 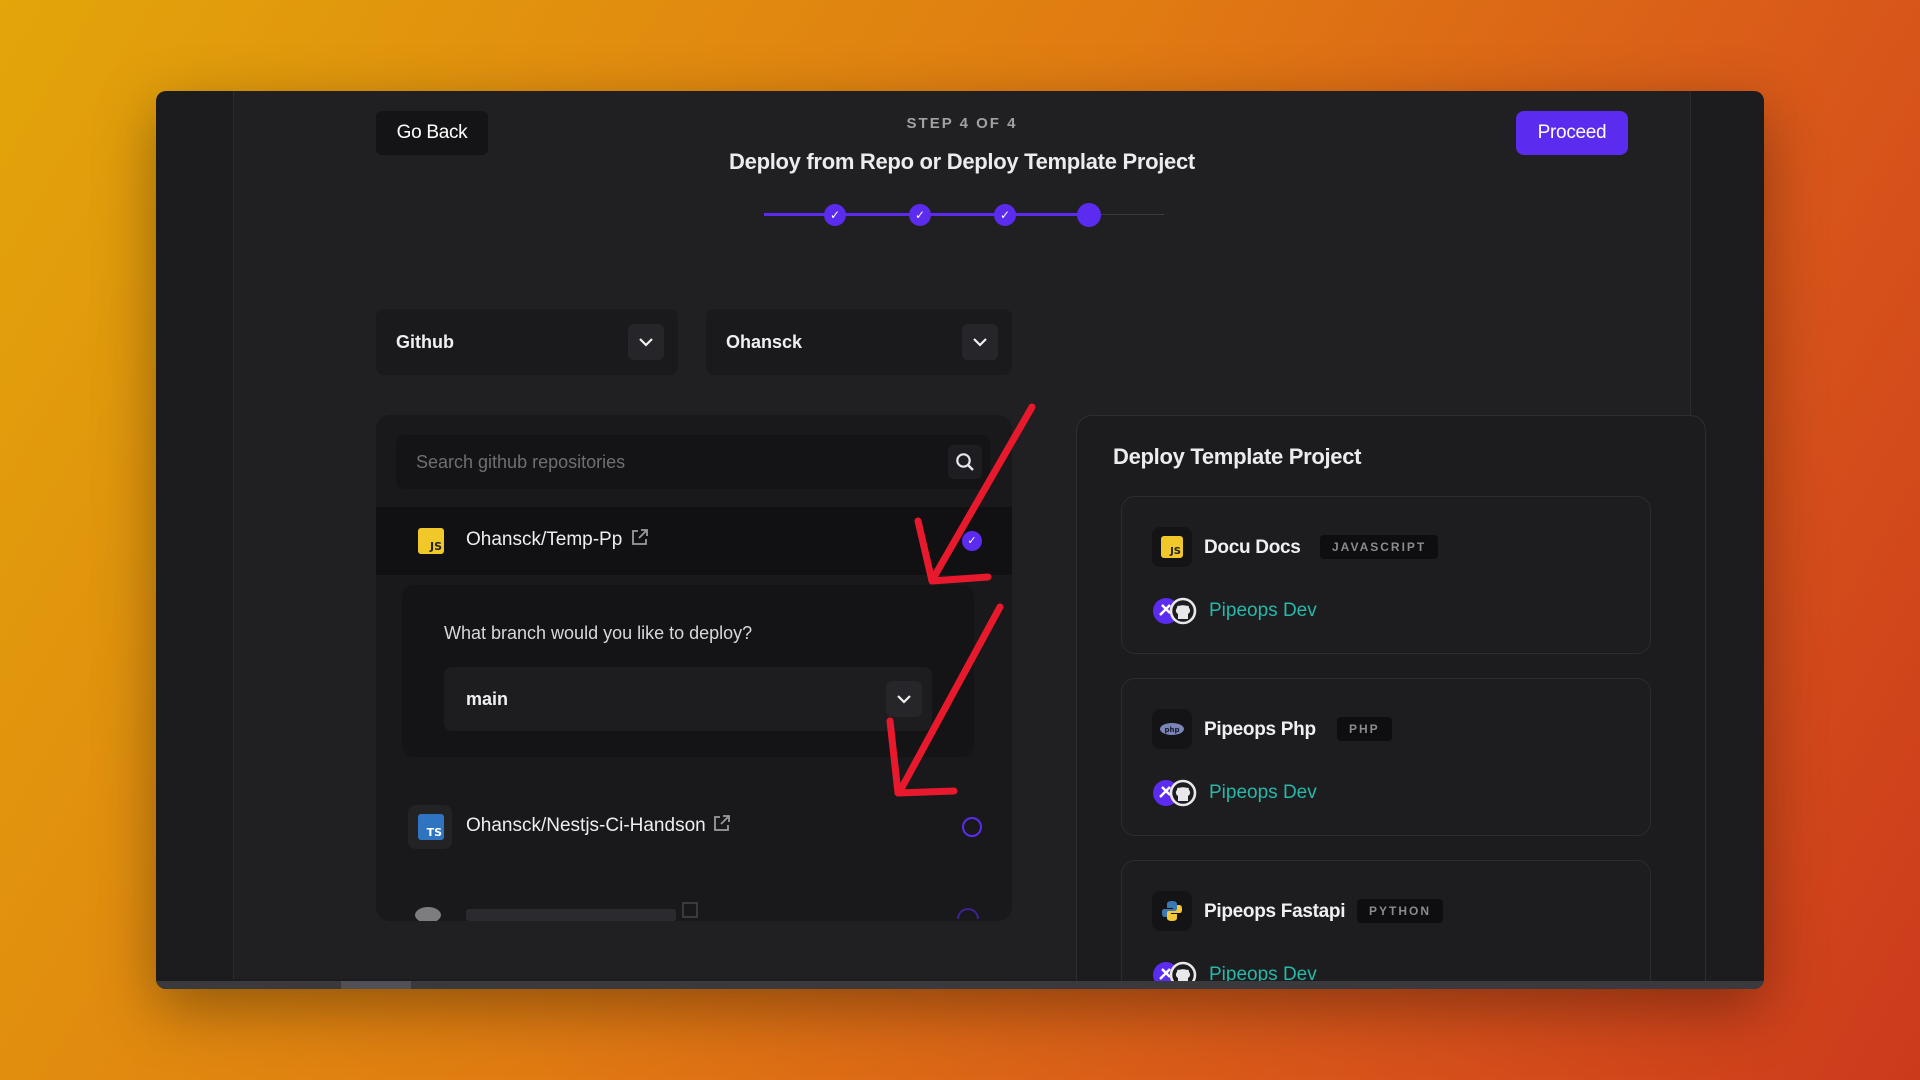 I want to click on php-icon: php, so click(x=1172, y=729).